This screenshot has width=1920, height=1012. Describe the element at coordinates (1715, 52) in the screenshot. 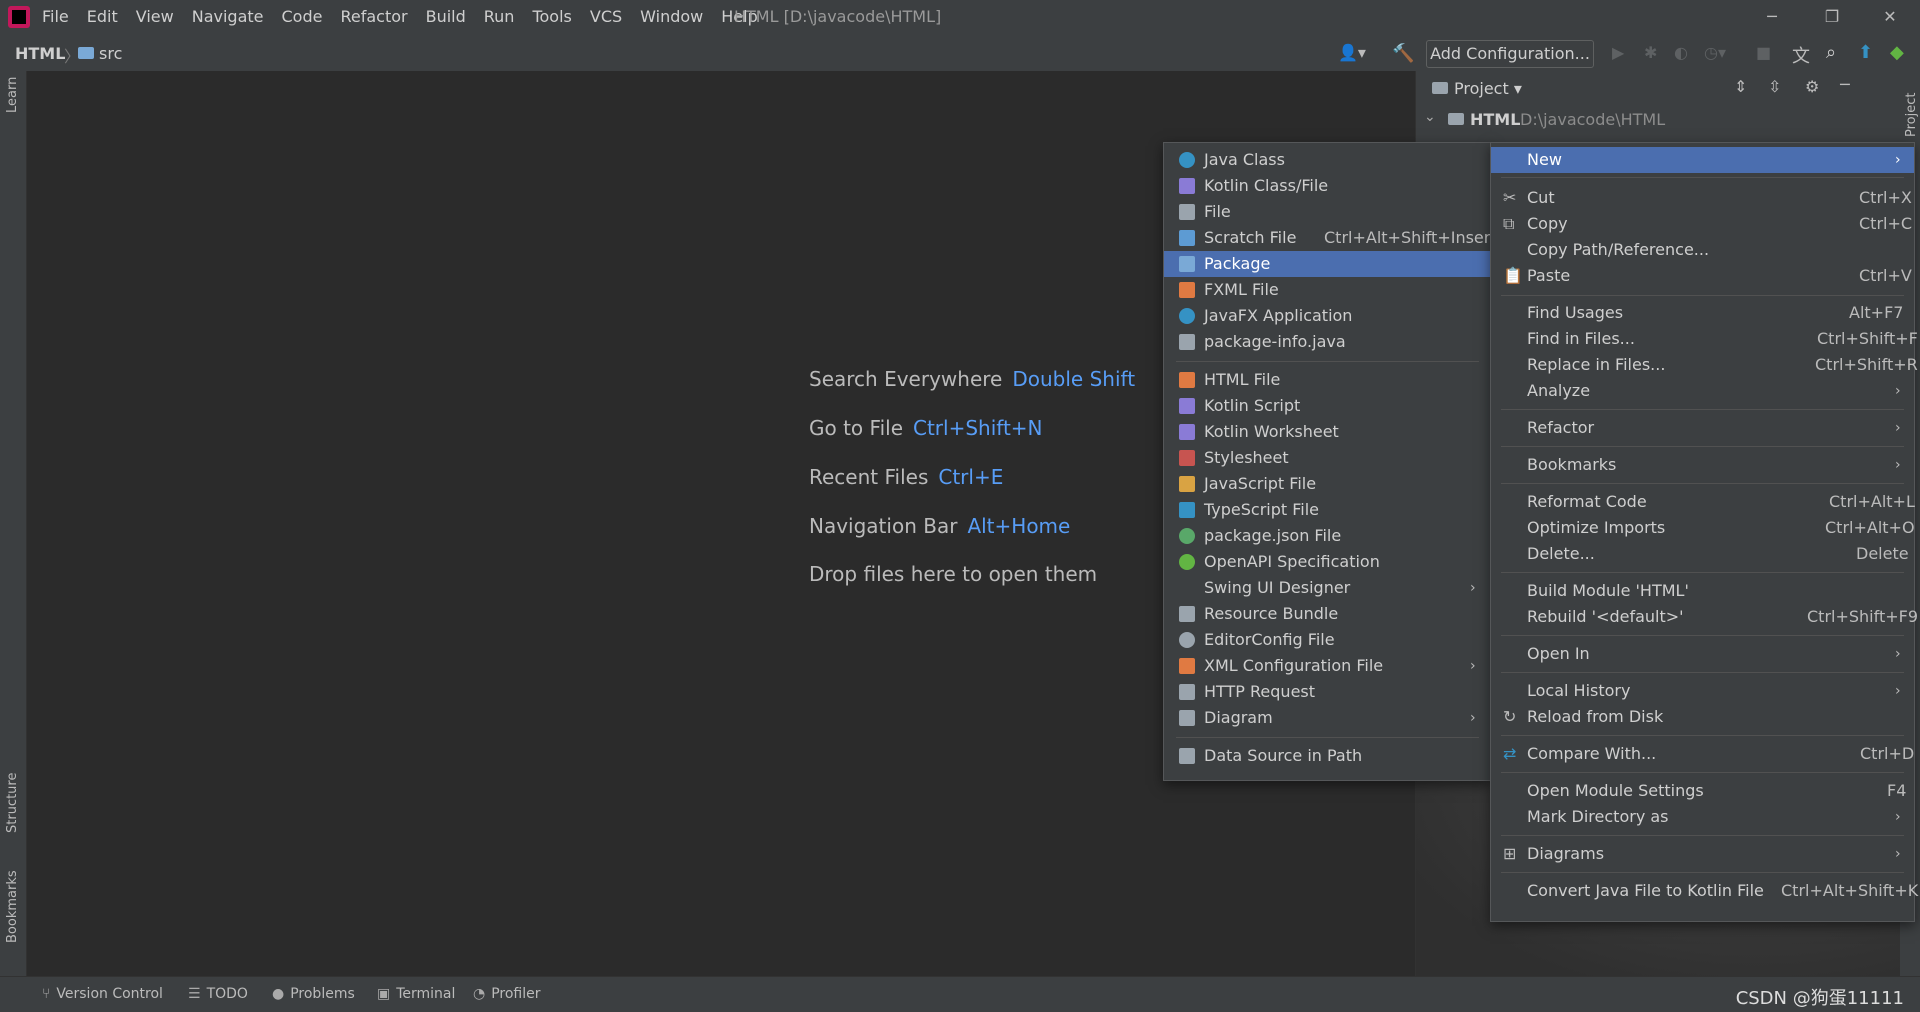

I see `profile-icon: ◷▾` at that location.